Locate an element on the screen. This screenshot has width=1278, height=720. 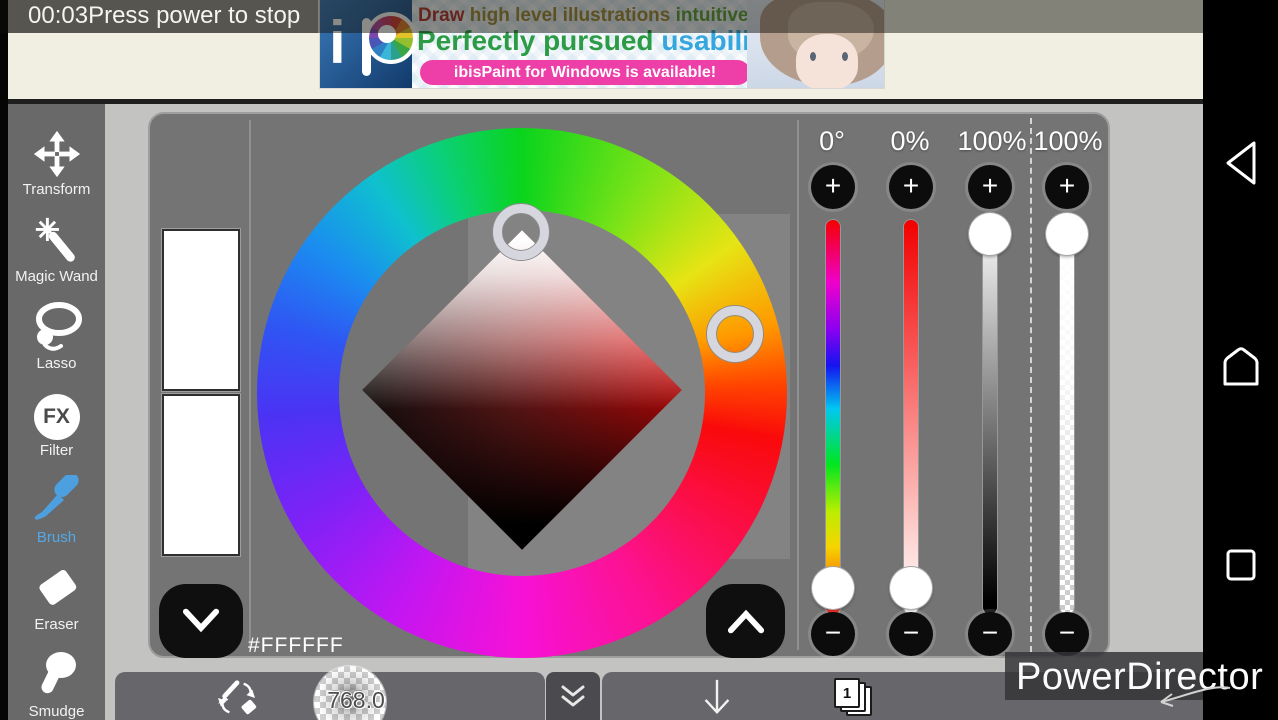
saturation-plus-button: + is located at coordinates (911, 187).